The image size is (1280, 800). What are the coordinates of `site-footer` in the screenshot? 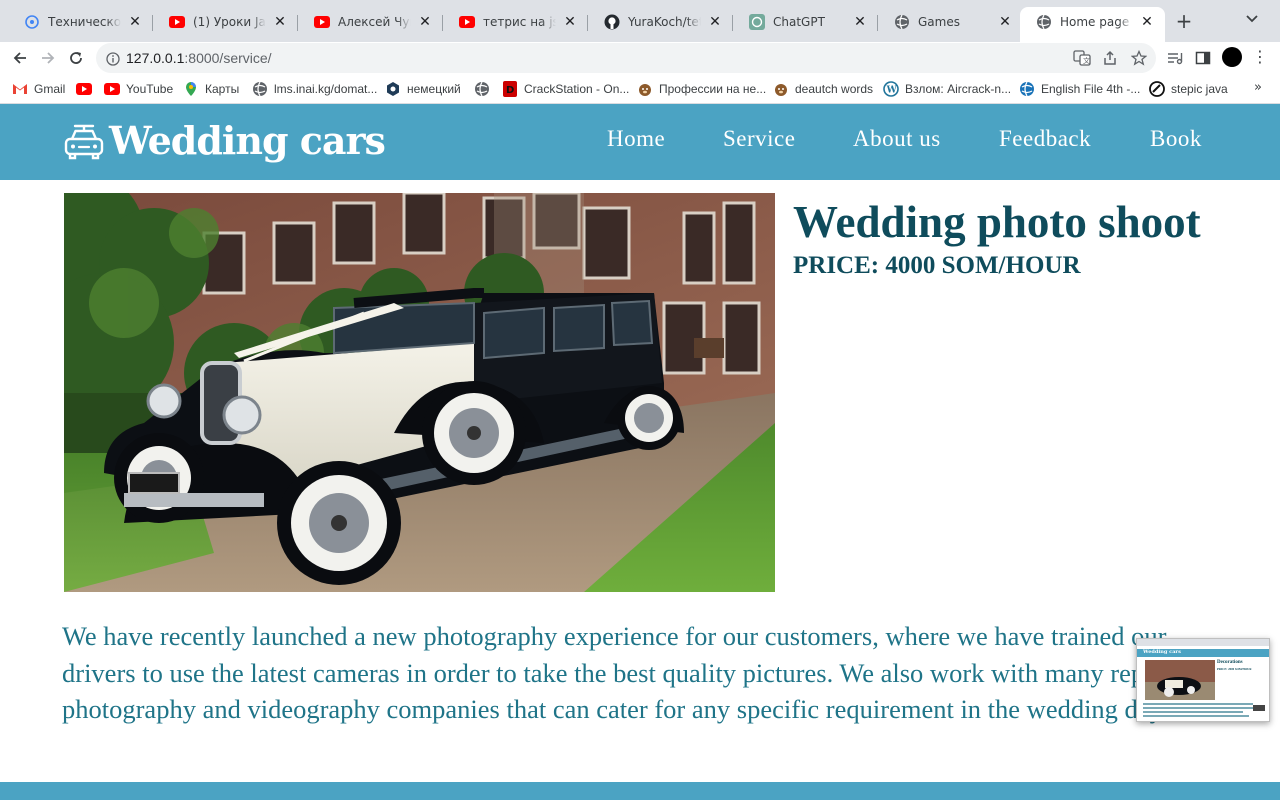 It's located at (640, 791).